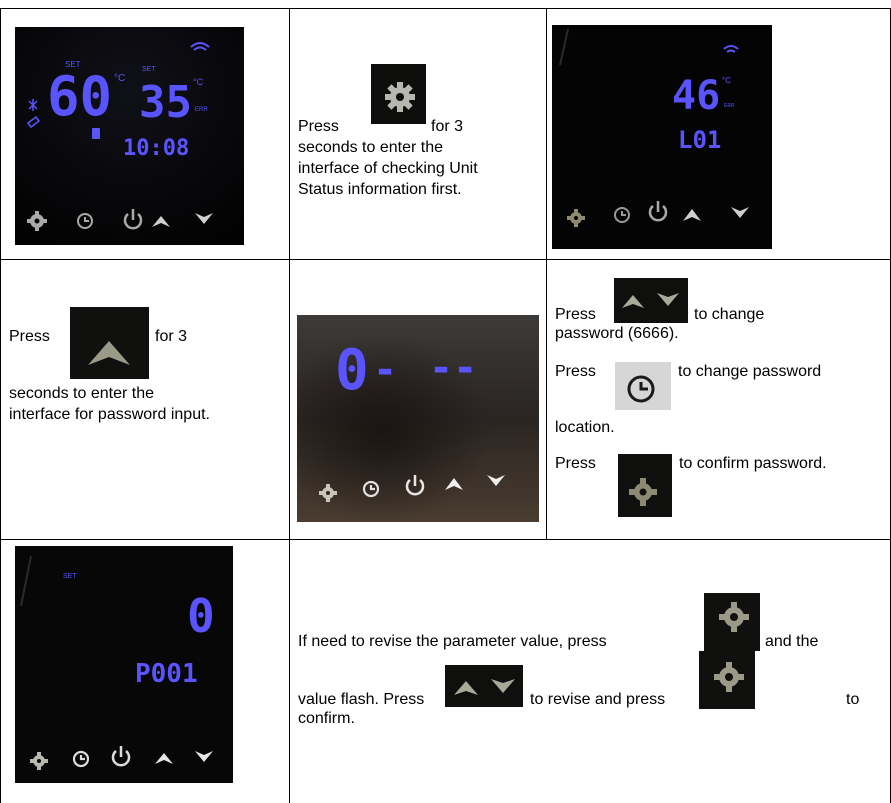 The width and height of the screenshot is (891, 803). Describe the element at coordinates (326, 718) in the screenshot. I see `instruction-text: confirm.` at that location.